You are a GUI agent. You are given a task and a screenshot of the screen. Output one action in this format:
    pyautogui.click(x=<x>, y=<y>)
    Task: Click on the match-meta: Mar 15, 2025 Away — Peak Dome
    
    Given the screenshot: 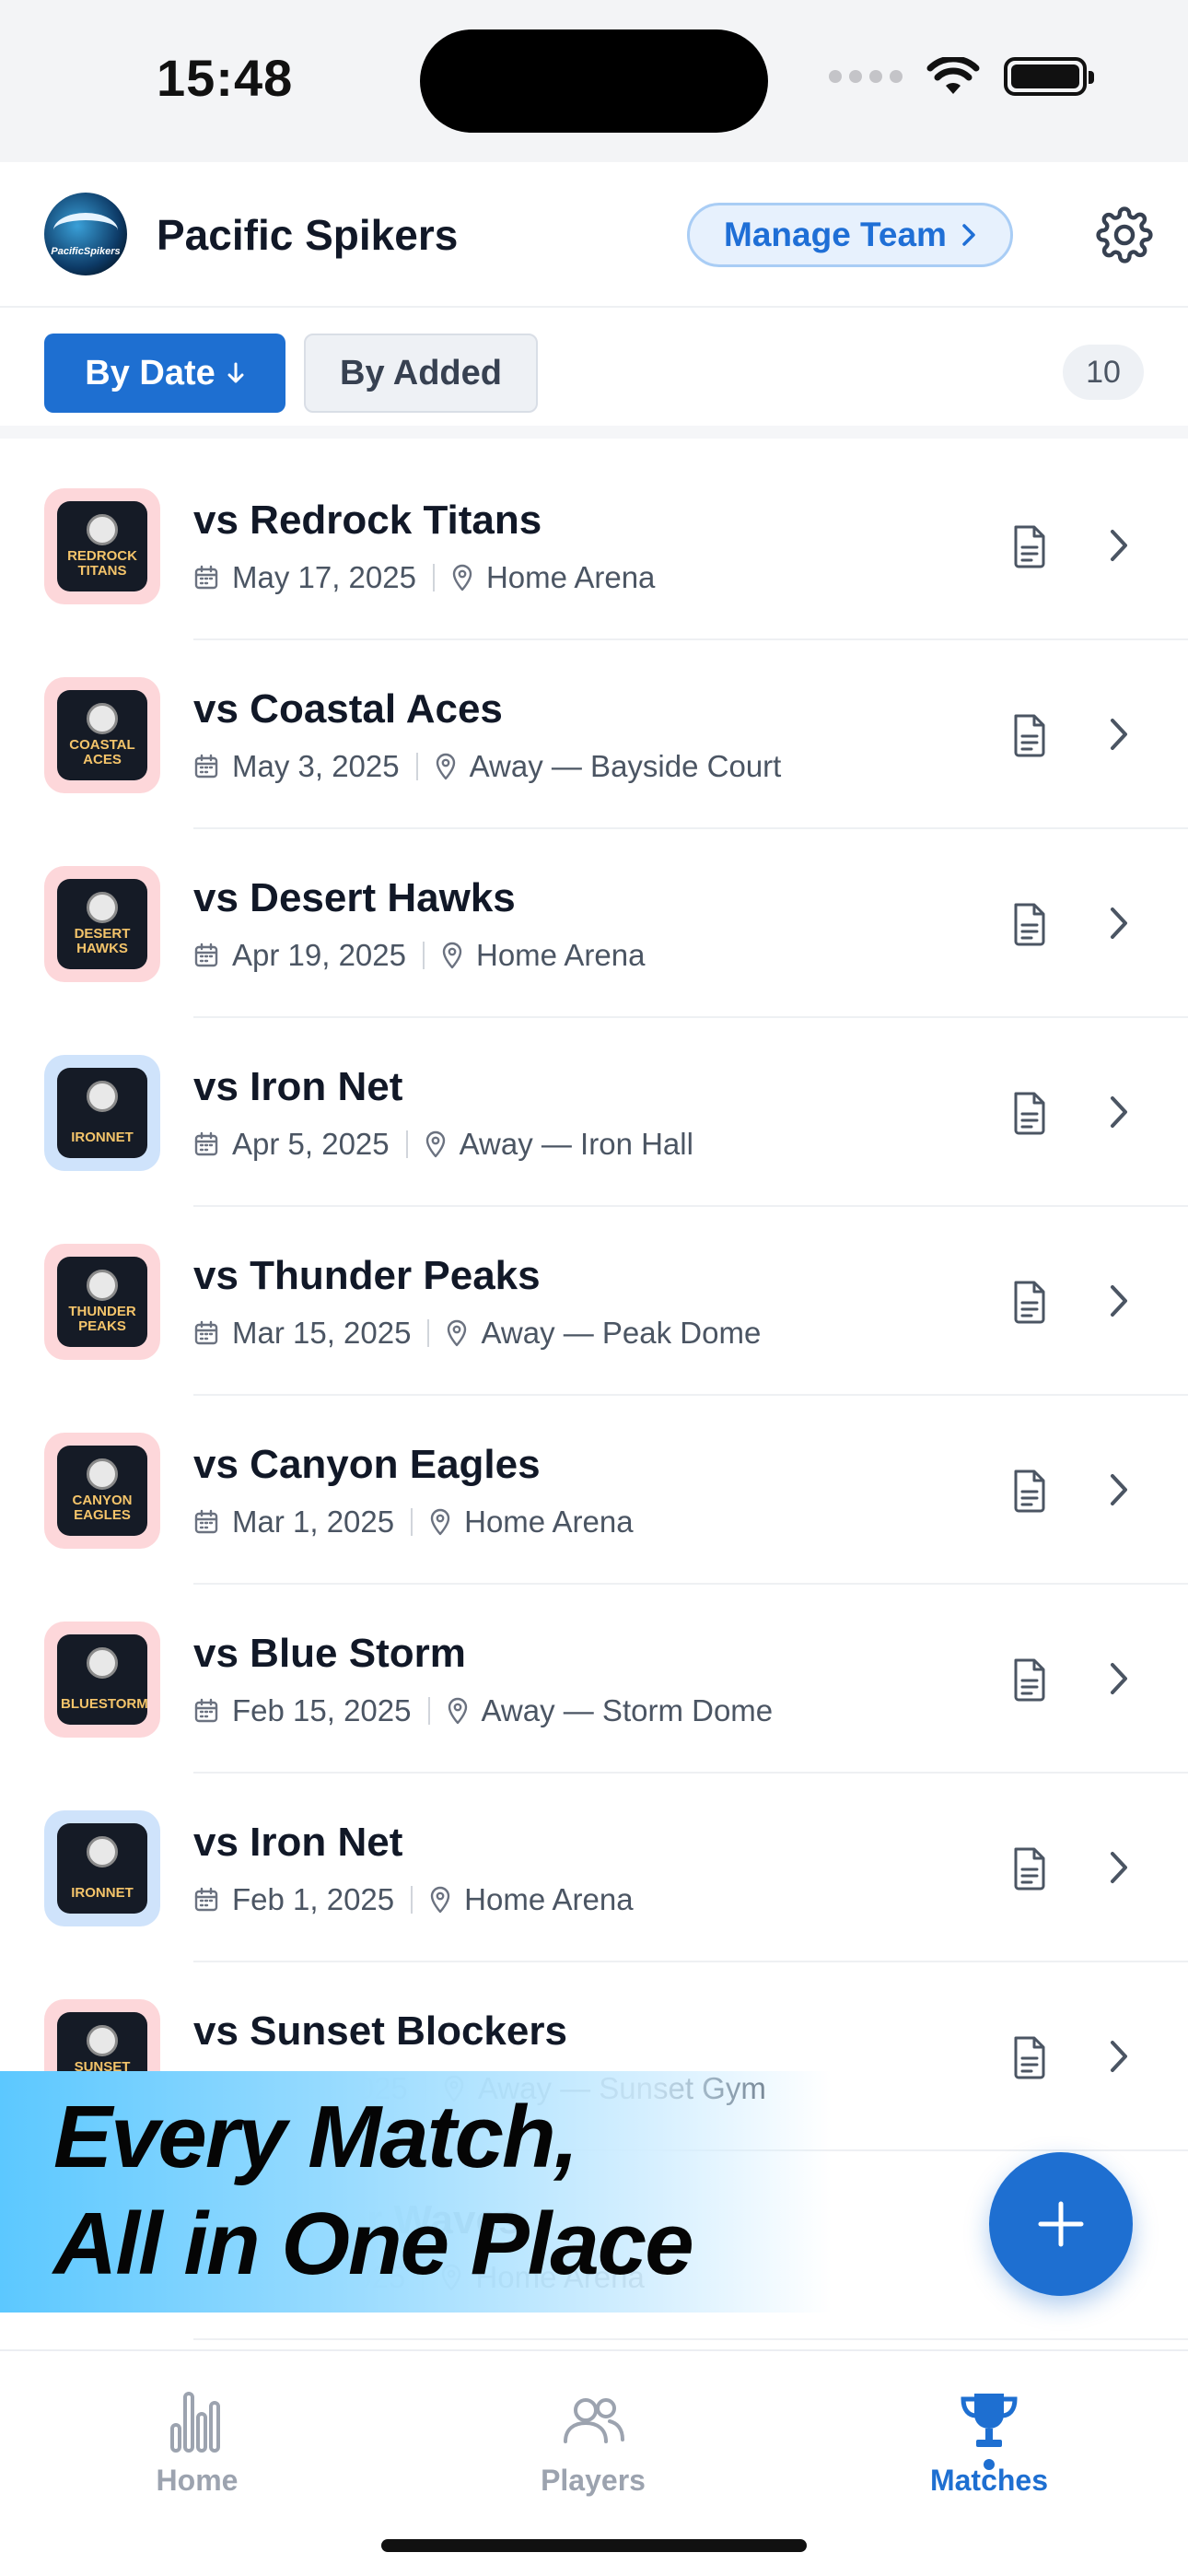 What is the action you would take?
    pyautogui.click(x=477, y=1333)
    